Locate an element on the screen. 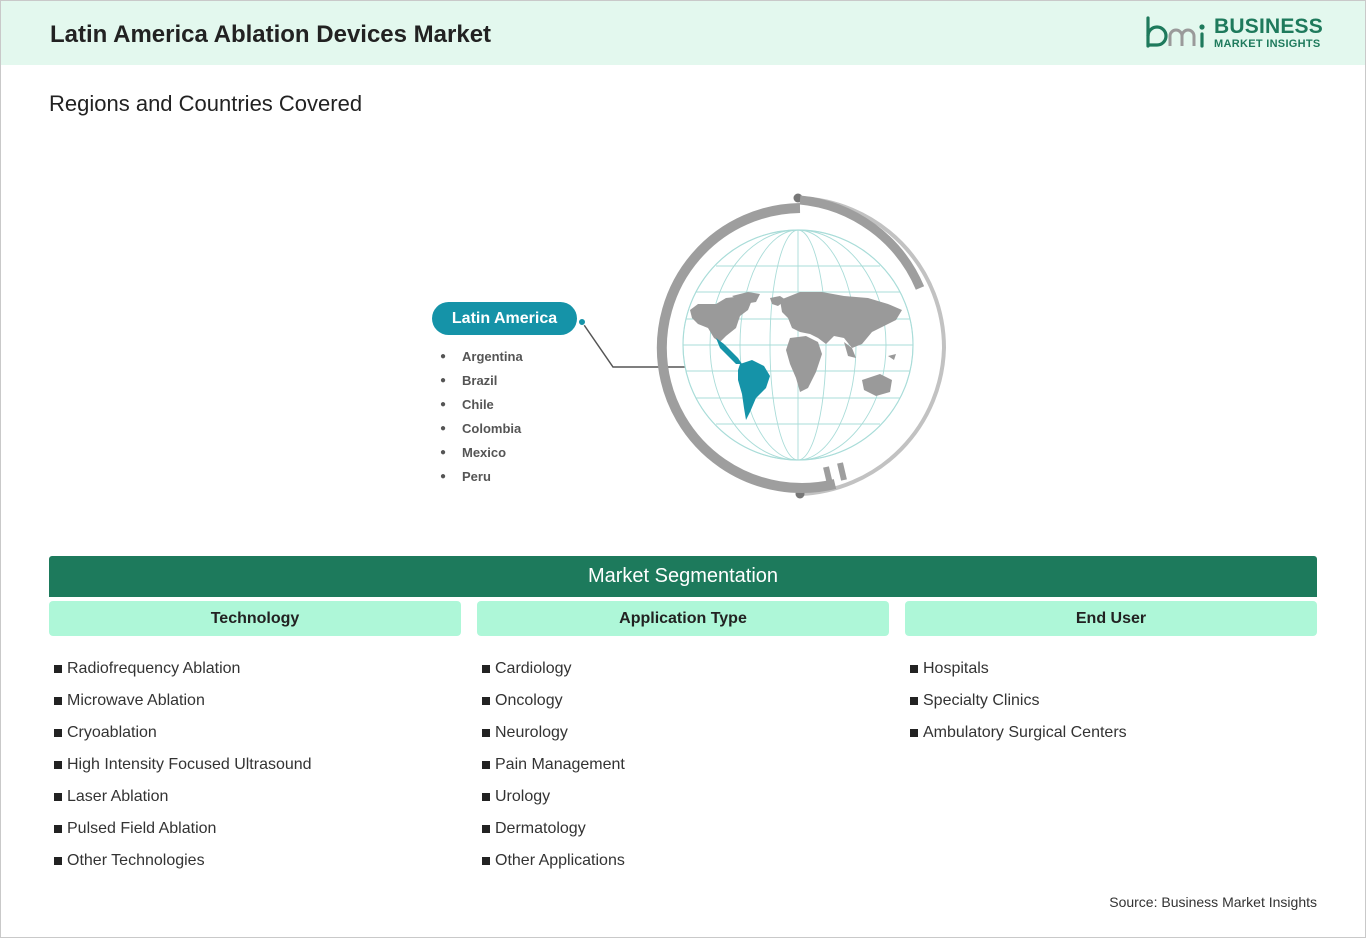  logo-tagline: MARKET INSIGHTS is located at coordinates (1267, 44).